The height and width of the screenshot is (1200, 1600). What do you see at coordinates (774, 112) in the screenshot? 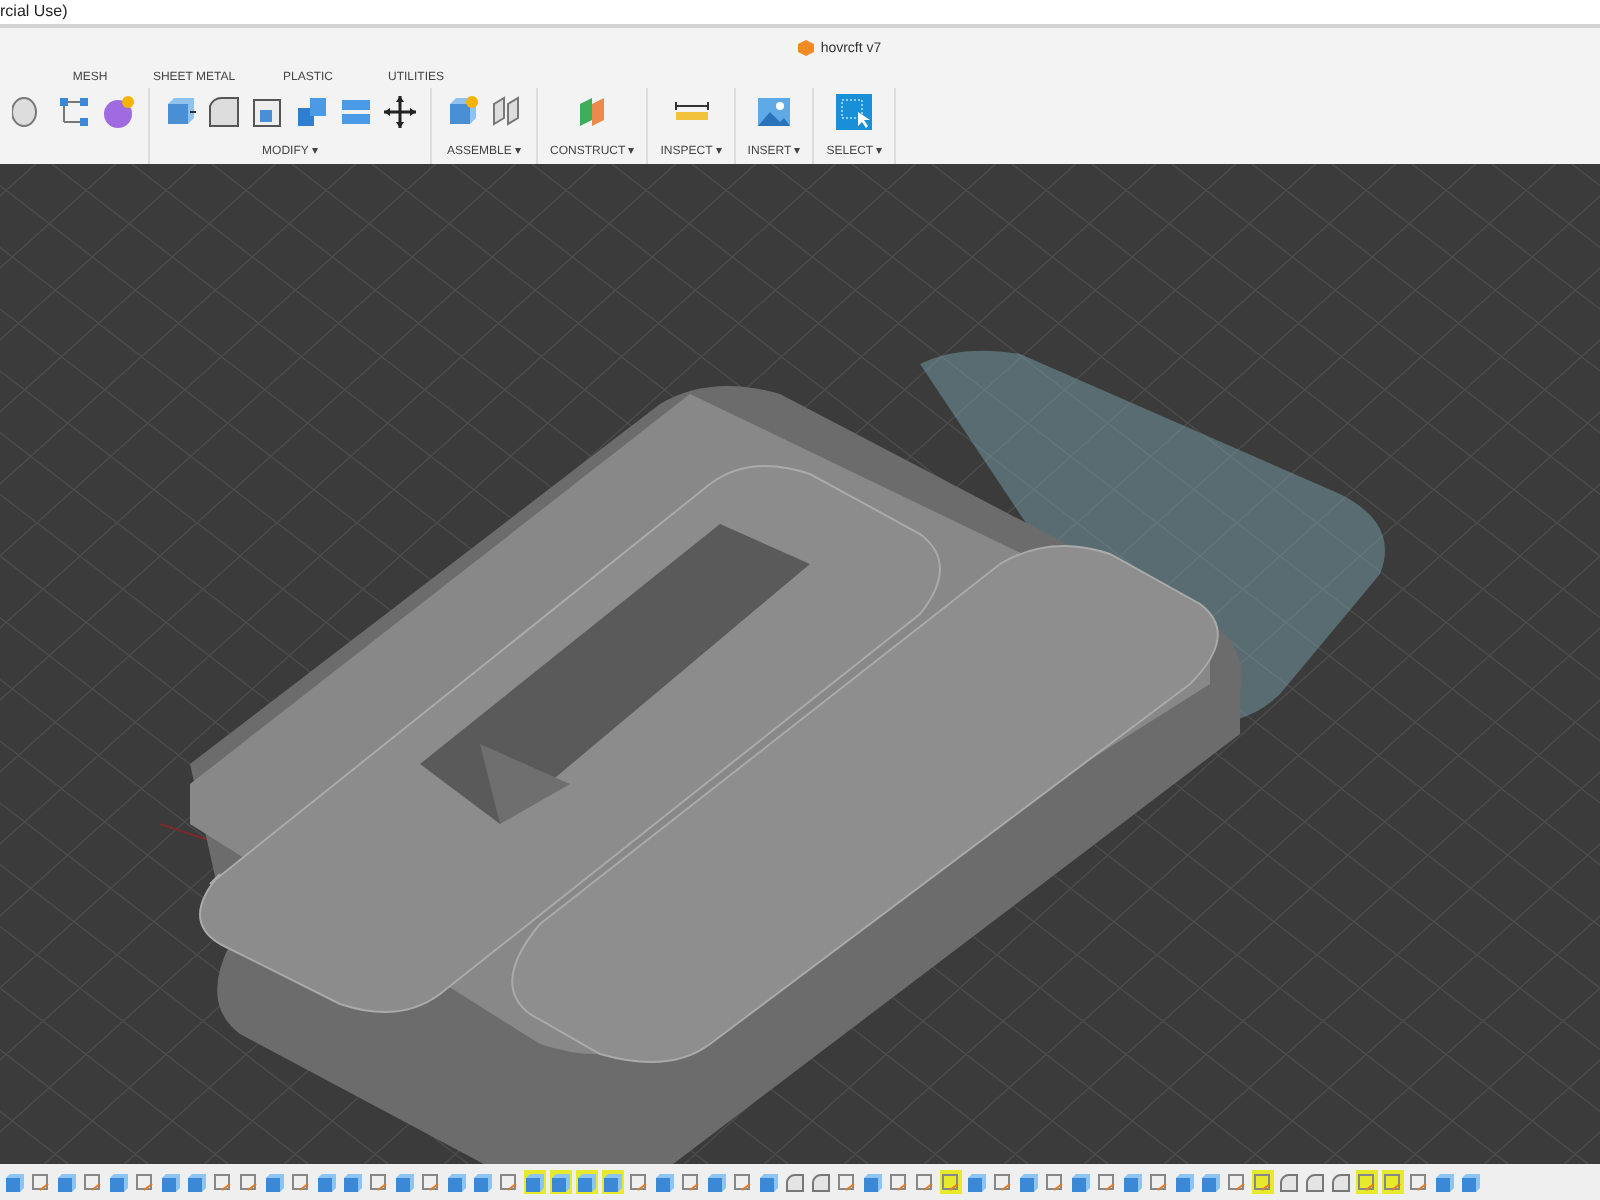
I see `image-icon` at bounding box center [774, 112].